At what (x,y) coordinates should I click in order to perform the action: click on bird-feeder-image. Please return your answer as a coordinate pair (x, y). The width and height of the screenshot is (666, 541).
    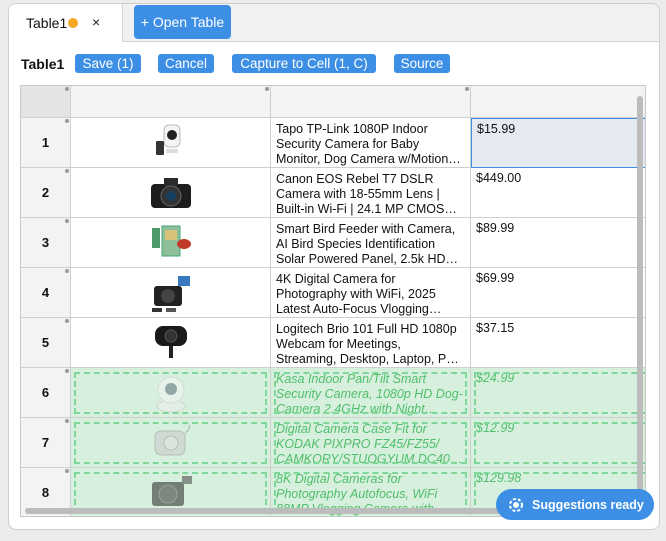
    Looking at the image, I should click on (171, 243).